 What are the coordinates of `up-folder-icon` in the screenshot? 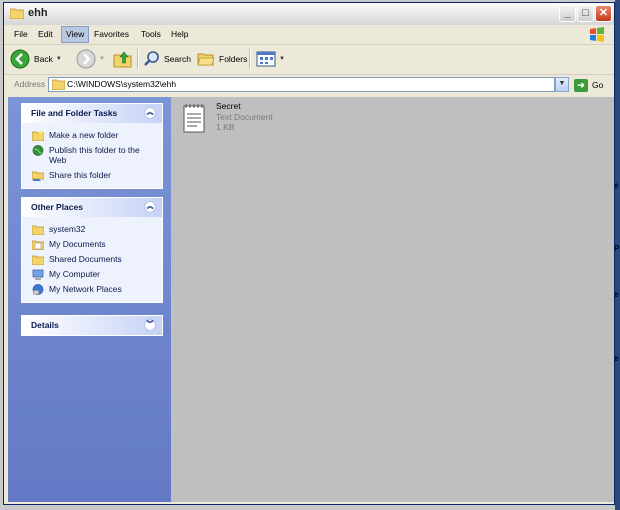 It's located at (122, 59).